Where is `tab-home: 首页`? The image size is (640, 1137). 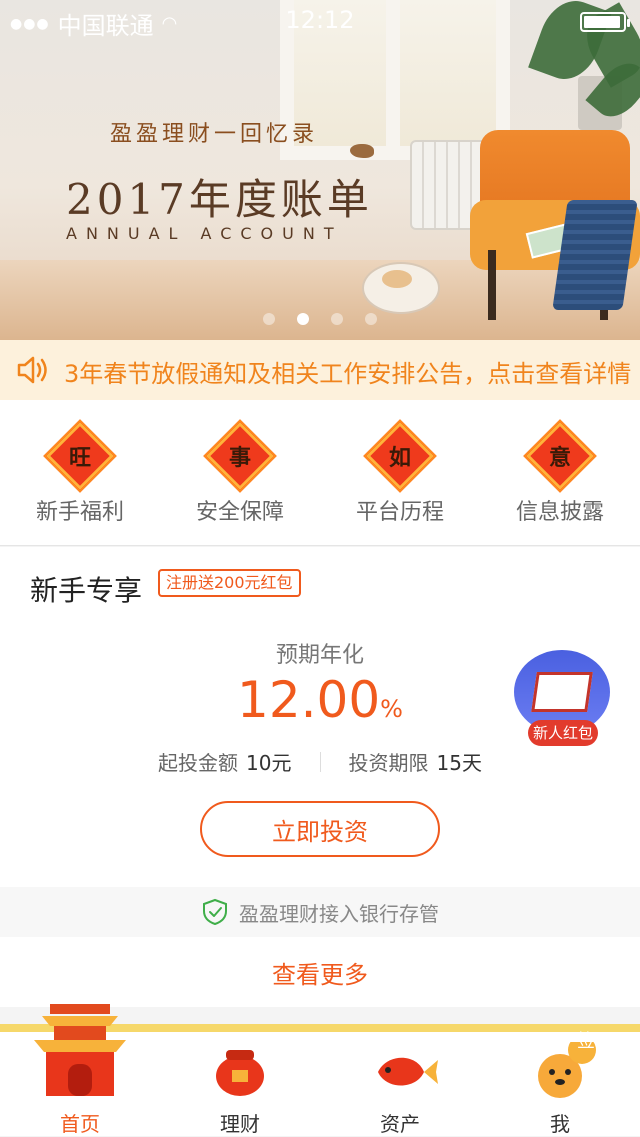 tab-home: 首页 is located at coordinates (80, 1070).